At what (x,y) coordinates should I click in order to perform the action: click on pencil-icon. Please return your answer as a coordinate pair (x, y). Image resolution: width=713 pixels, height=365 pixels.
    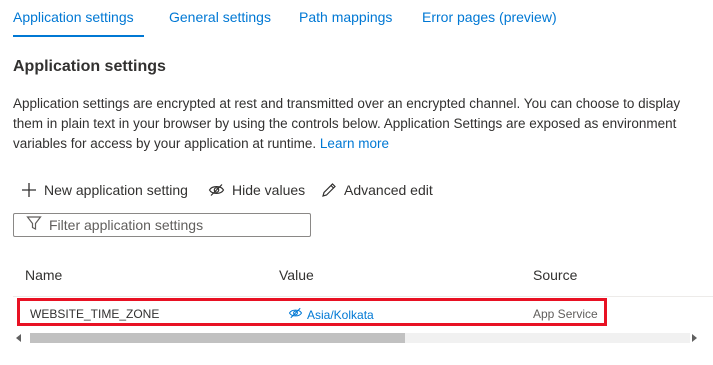
    Looking at the image, I should click on (329, 190).